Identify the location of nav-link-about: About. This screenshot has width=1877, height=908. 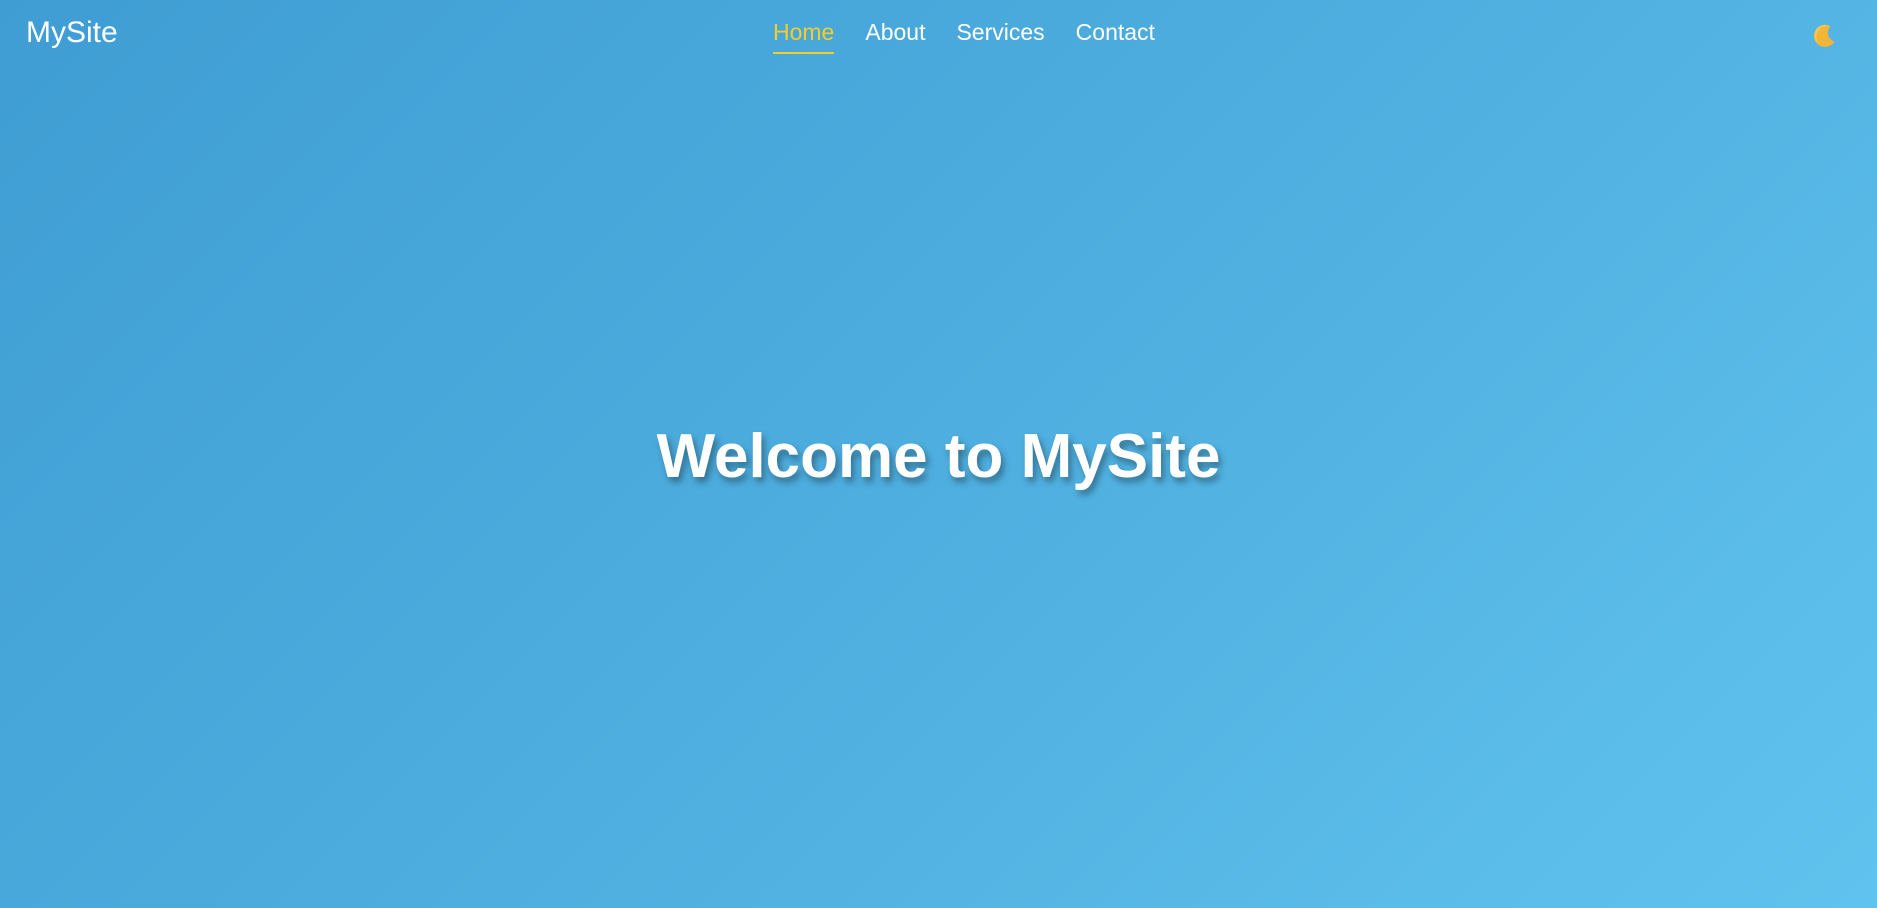
(895, 36).